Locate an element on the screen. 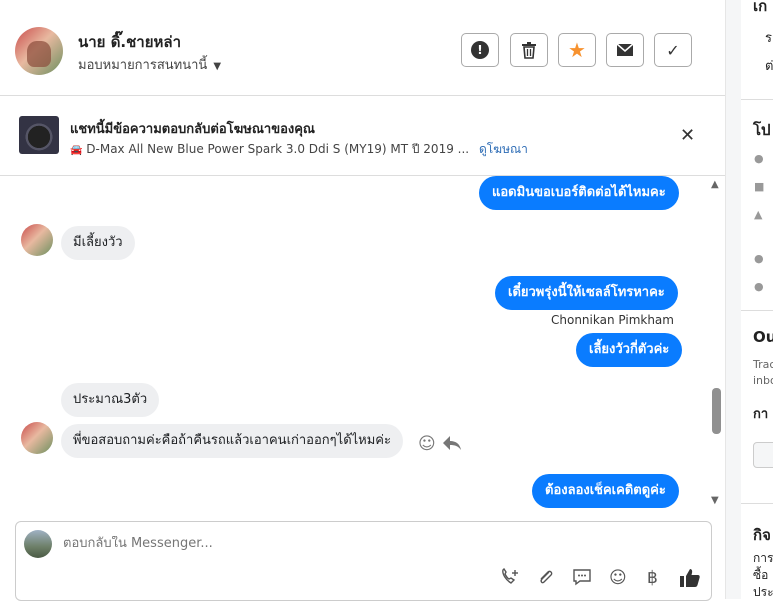 The height and width of the screenshot is (601, 773). section-heading: Ou is located at coordinates (763, 337).